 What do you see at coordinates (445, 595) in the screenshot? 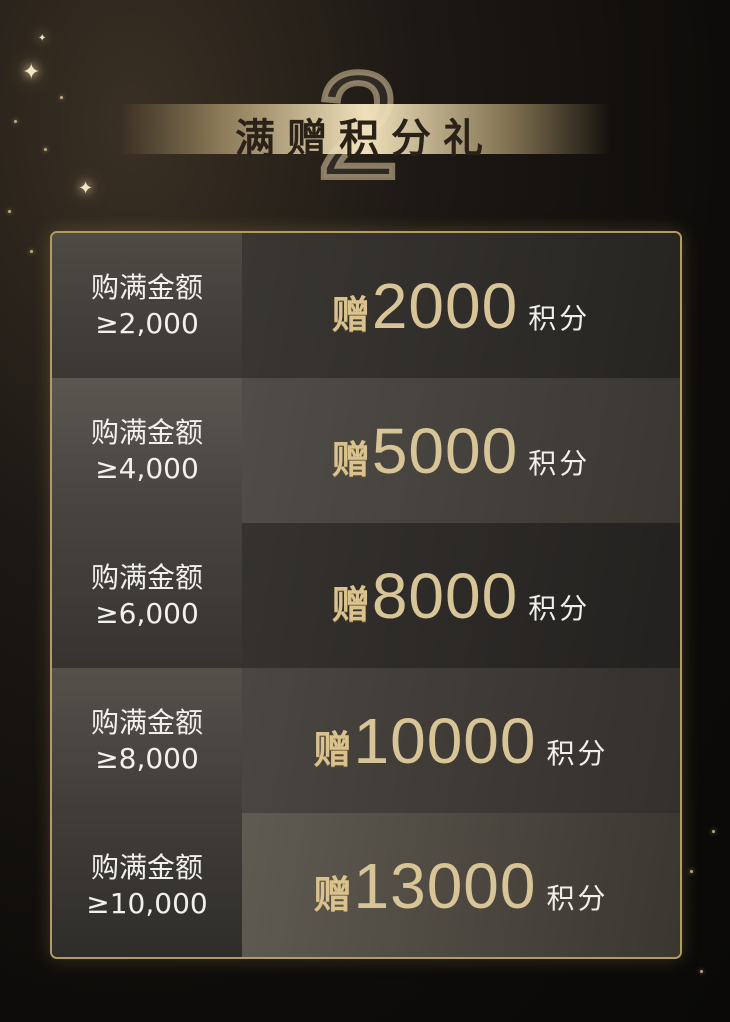
I see `gift-points: 8000` at bounding box center [445, 595].